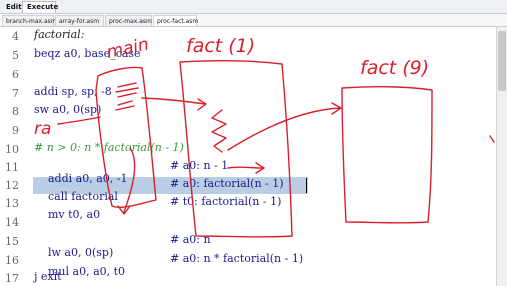 This screenshot has height=286, width=507. I want to click on code-line-current: call factorial, so click(76, 190).